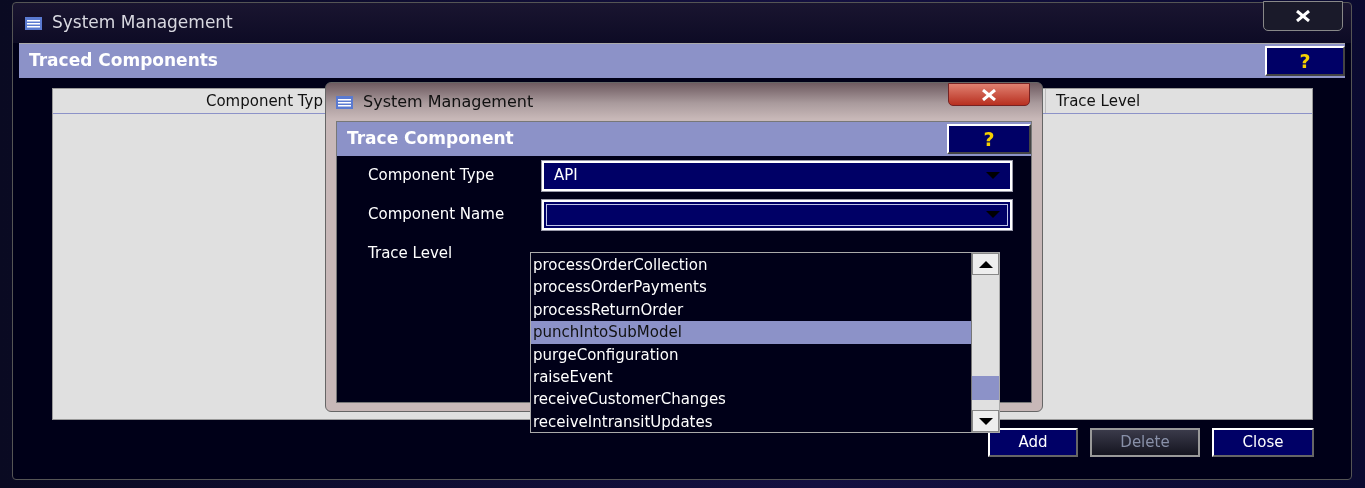 This screenshot has height=488, width=1365. I want to click on field-label: Component Type, so click(432, 176).